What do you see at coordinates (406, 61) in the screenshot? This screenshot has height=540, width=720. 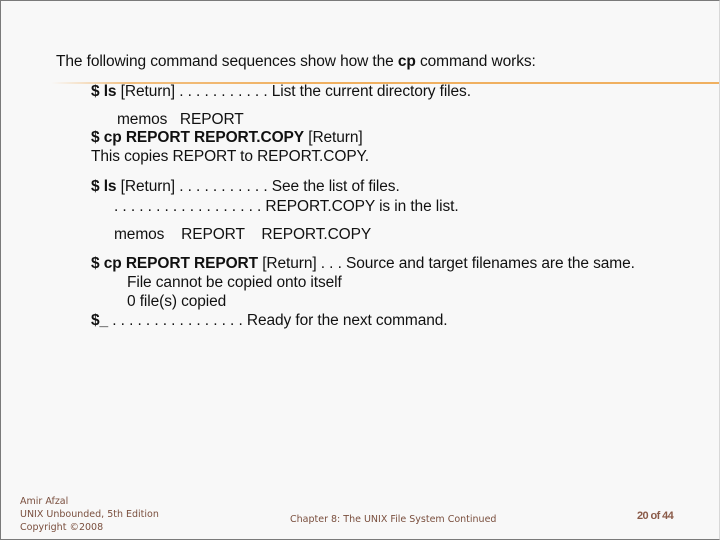 I see `intro-command: cp` at bounding box center [406, 61].